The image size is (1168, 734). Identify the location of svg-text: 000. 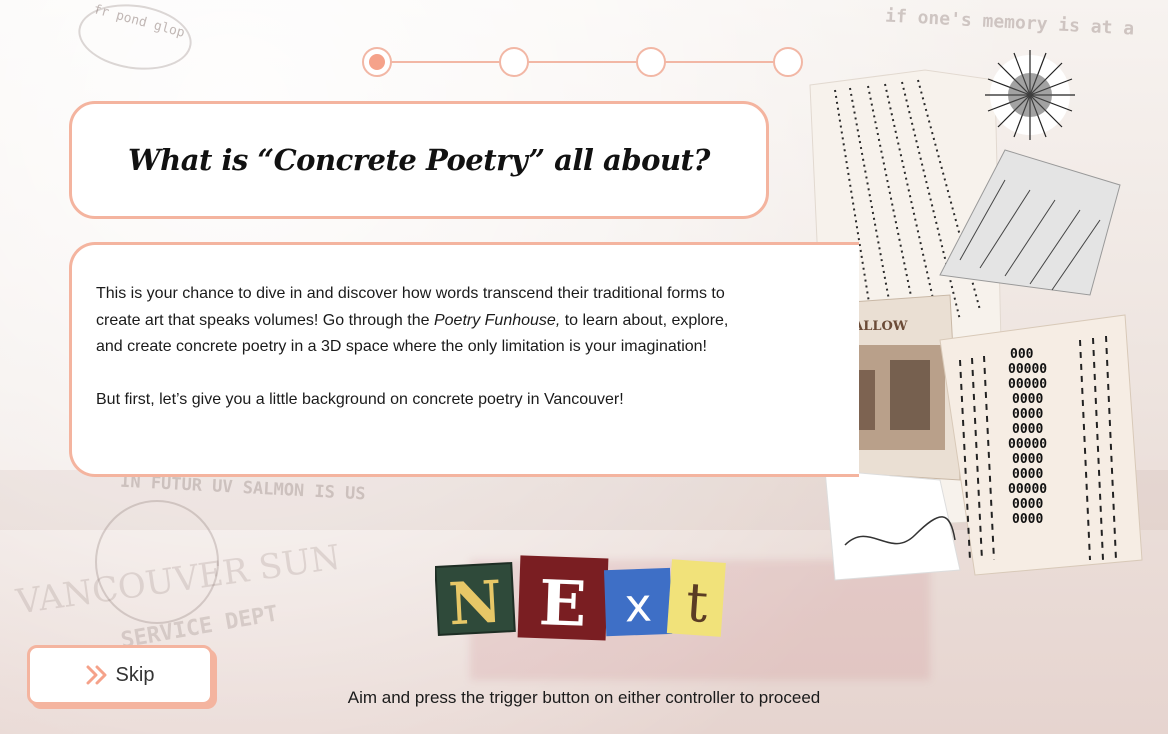
(1022, 354).